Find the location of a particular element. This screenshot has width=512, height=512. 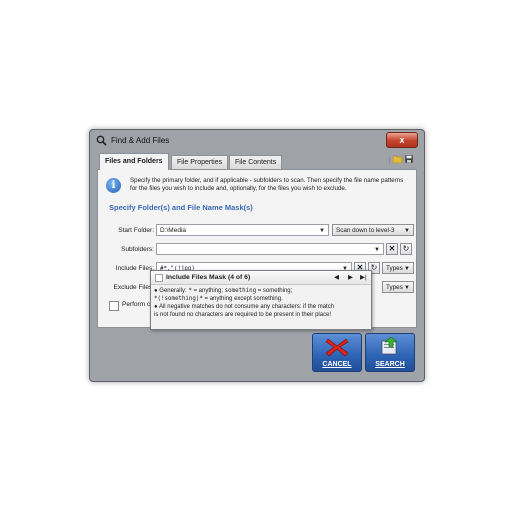

tooltip-code-negation: *(!something)* is located at coordinates (178, 299).